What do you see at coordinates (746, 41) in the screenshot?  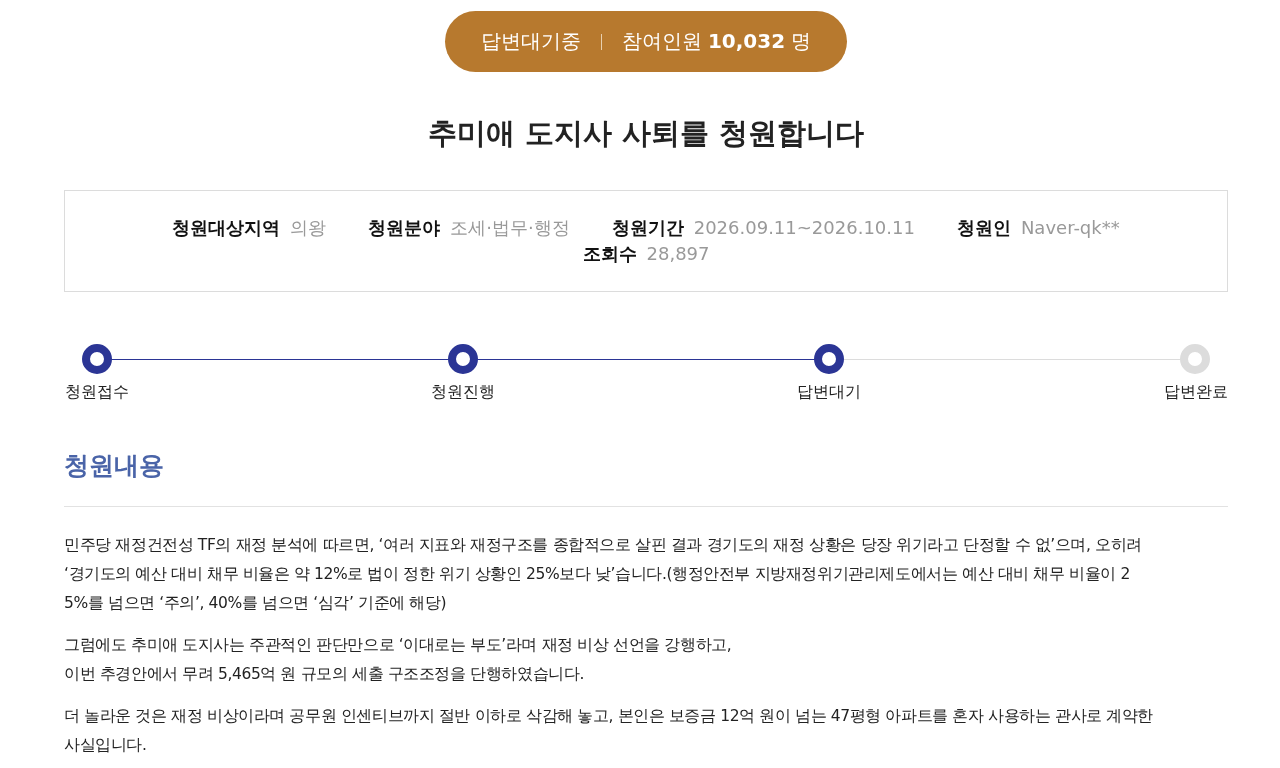 I see `participants-count: 10,032` at bounding box center [746, 41].